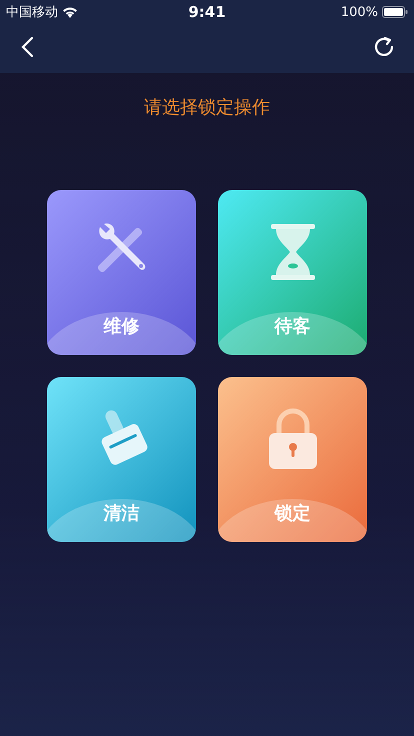 This screenshot has height=736, width=414. Describe the element at coordinates (121, 272) in the screenshot. I see `option-card: 维修` at that location.